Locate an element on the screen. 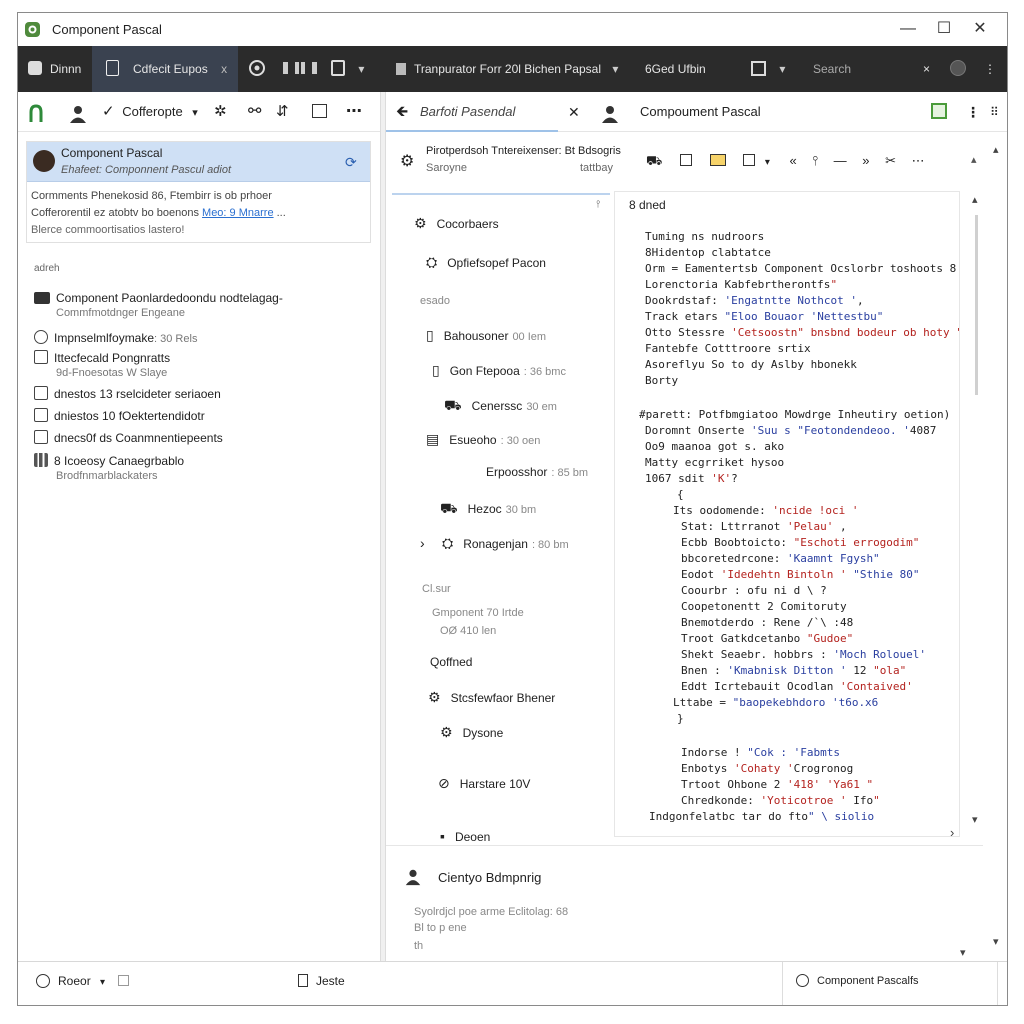 Image resolution: width=1024 pixels, height=1024 pixels. tools-icon: ✂ is located at coordinates (890, 160).